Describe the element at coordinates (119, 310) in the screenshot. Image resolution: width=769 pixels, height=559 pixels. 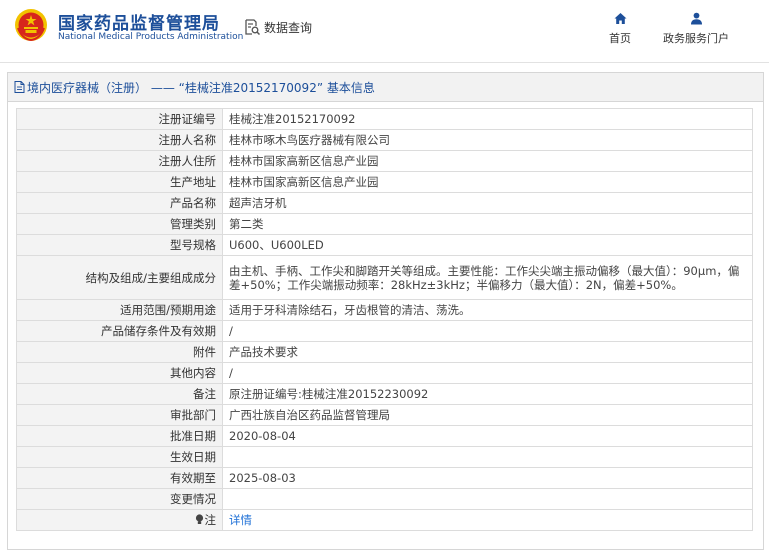
I see `field-label-cell: 适用范围/预期用途` at that location.